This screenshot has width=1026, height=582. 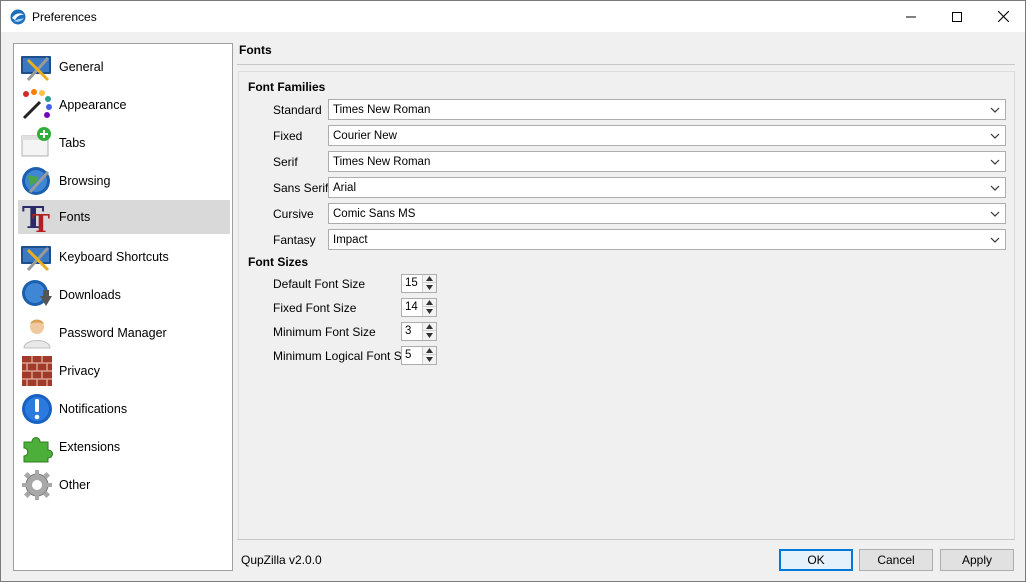 I want to click on fixed-font-label: Fixed, so click(x=288, y=136).